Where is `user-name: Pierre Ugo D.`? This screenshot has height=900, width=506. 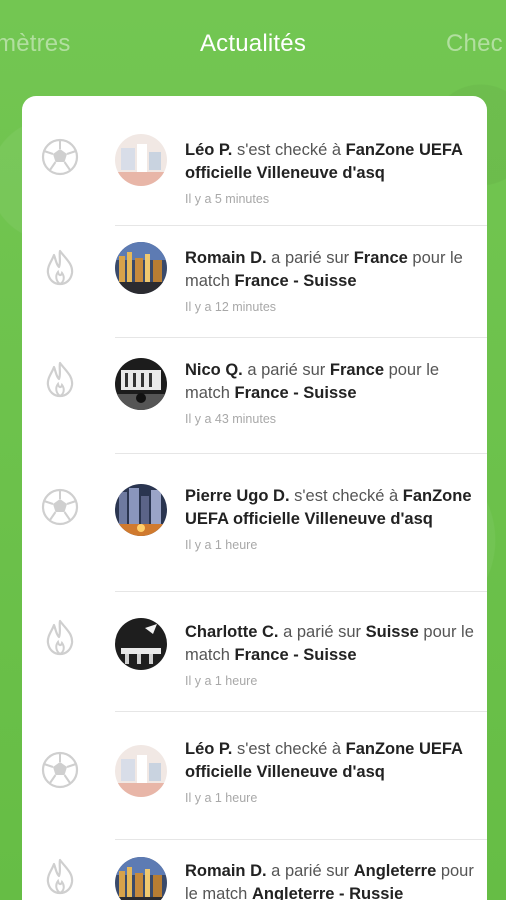
user-name: Pierre Ugo D. is located at coordinates (237, 496).